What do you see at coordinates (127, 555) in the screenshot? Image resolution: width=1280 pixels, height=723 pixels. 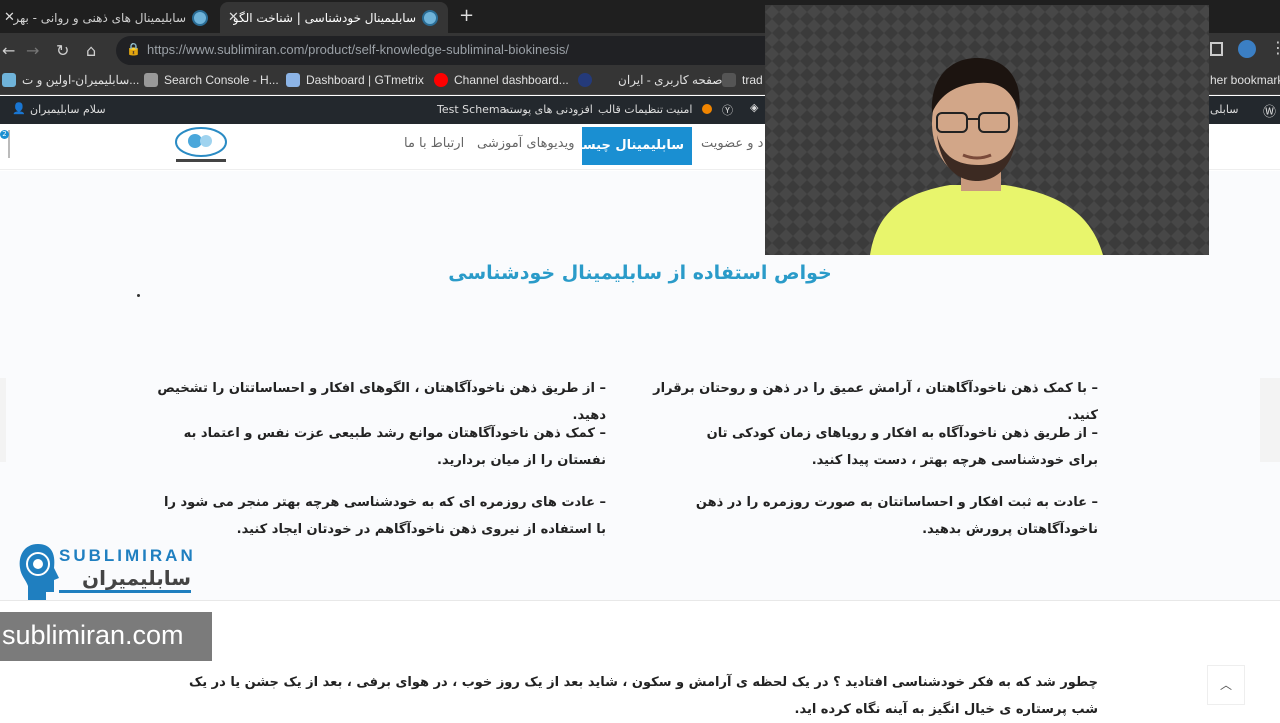 I see `watermark-english-text: SUBLIMIRAN` at bounding box center [127, 555].